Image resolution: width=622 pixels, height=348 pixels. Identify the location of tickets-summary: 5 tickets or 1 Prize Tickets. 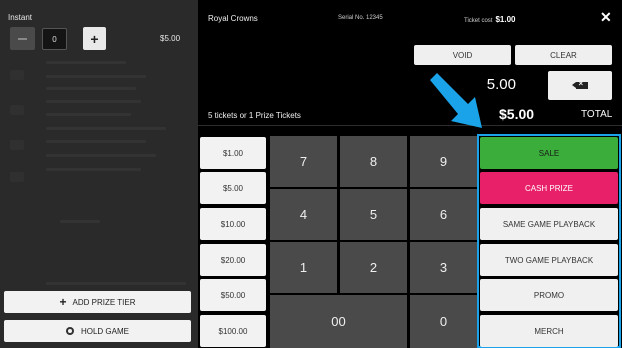
(254, 115).